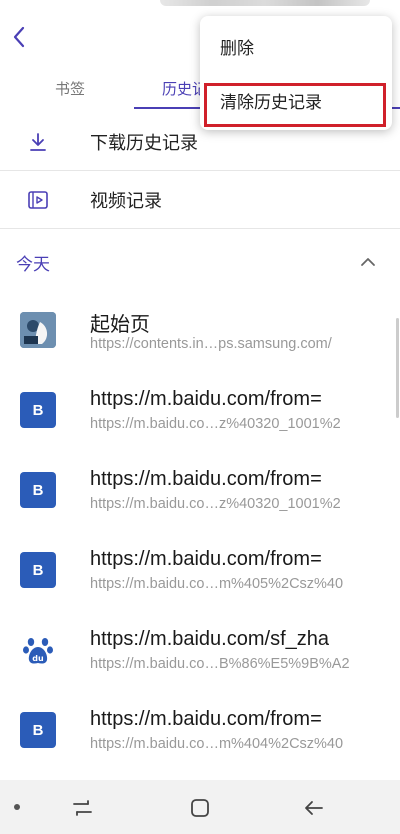 Image resolution: width=400 pixels, height=834 pixels. Describe the element at coordinates (295, 105) in the screenshot. I see `highlight-box` at that location.